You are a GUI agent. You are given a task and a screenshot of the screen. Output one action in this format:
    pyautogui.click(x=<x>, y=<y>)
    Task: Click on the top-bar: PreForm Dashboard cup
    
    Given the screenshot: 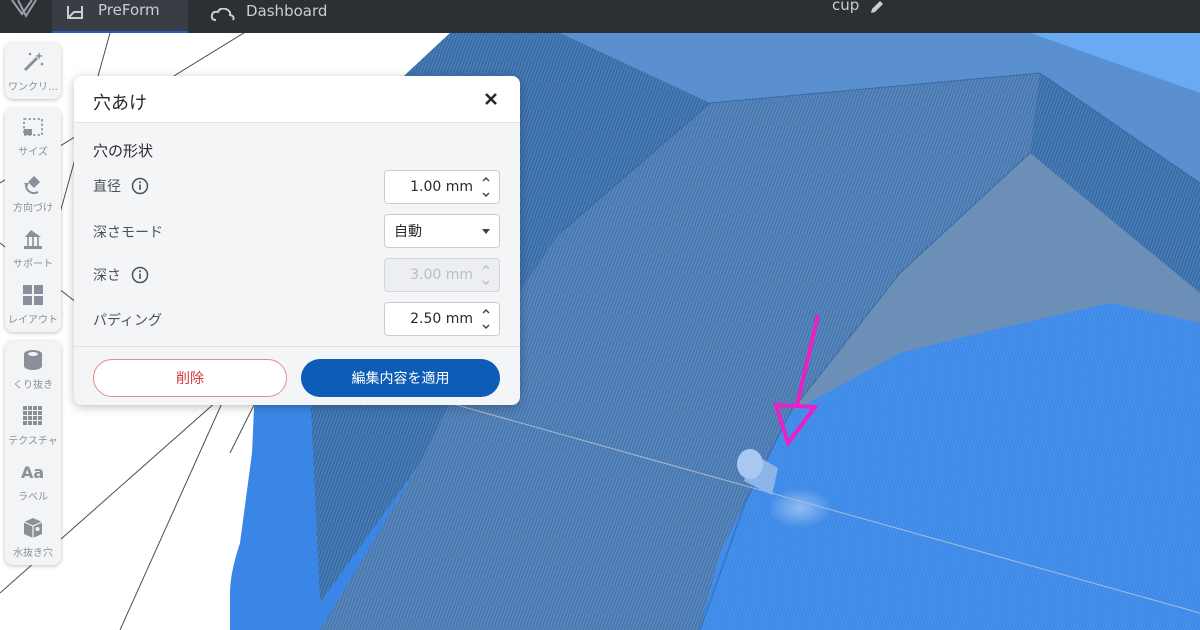 What is the action you would take?
    pyautogui.click(x=600, y=16)
    